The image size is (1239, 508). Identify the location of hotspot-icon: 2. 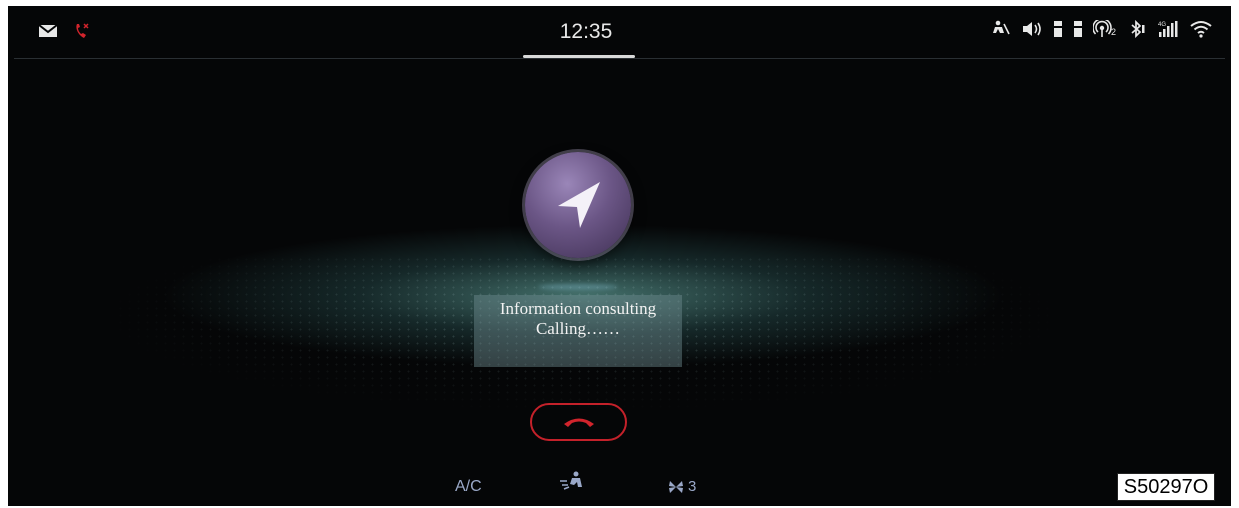
(1106, 29).